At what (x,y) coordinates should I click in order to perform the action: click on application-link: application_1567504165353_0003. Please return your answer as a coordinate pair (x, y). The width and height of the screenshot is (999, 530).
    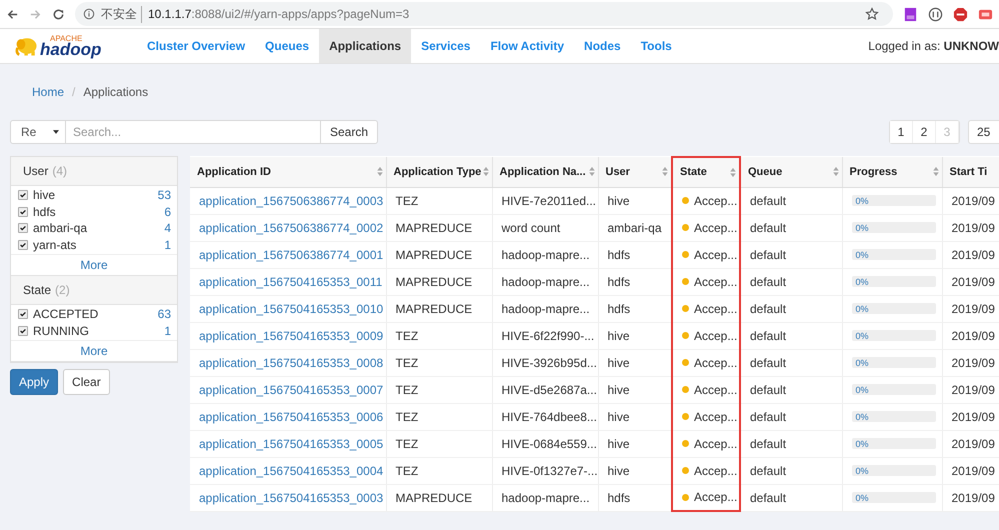
    Looking at the image, I should click on (291, 497).